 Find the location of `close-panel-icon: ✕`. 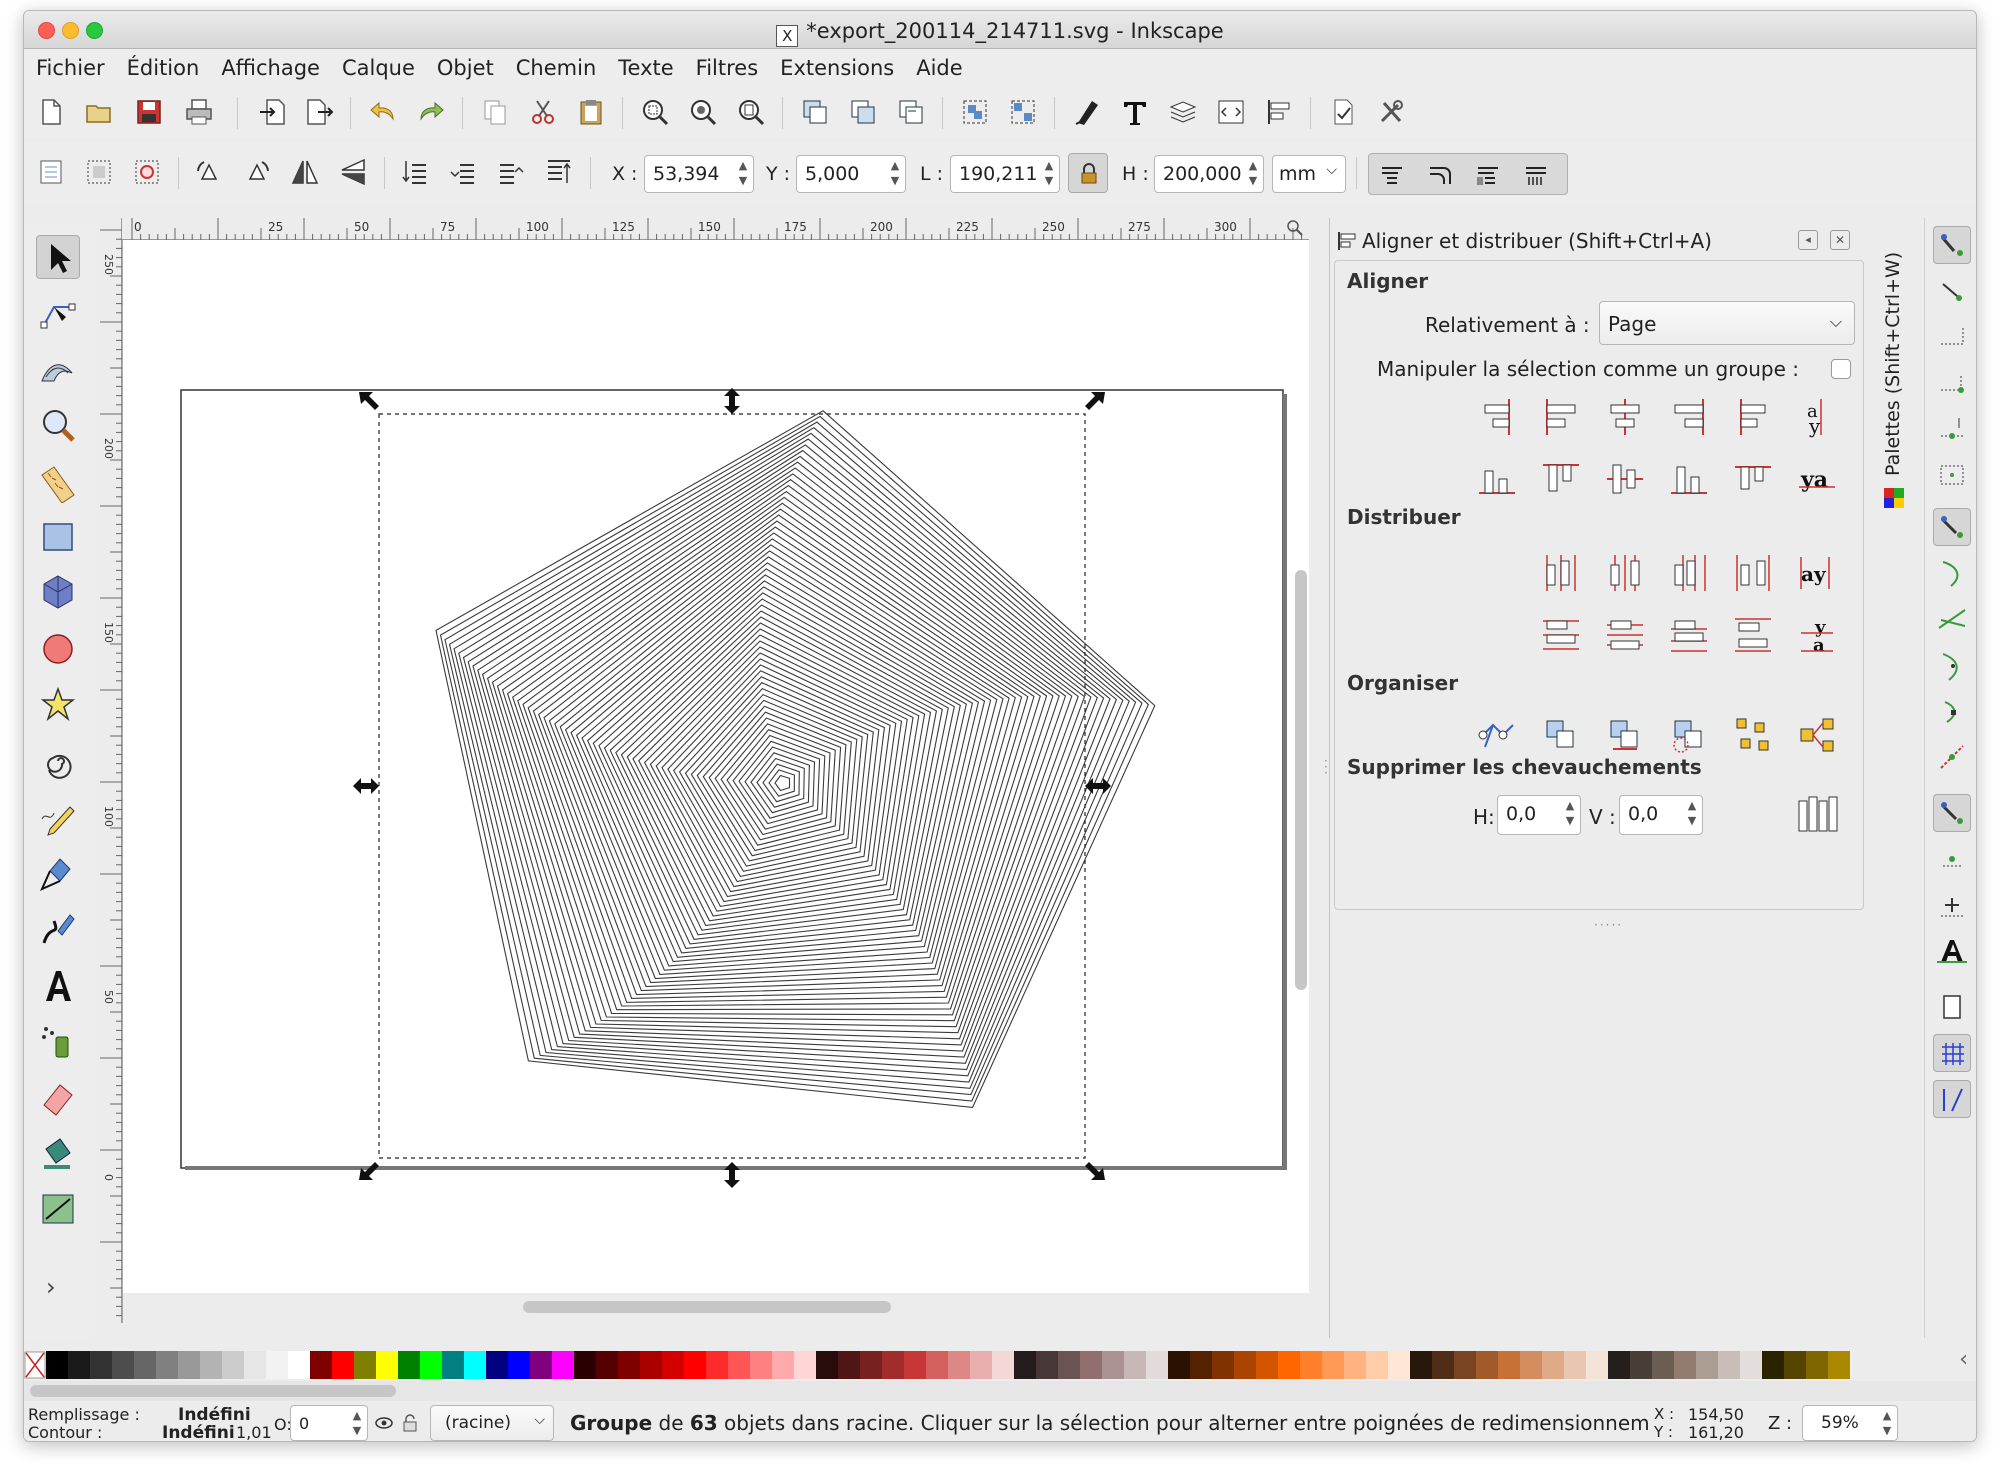

close-panel-icon: ✕ is located at coordinates (1840, 240).